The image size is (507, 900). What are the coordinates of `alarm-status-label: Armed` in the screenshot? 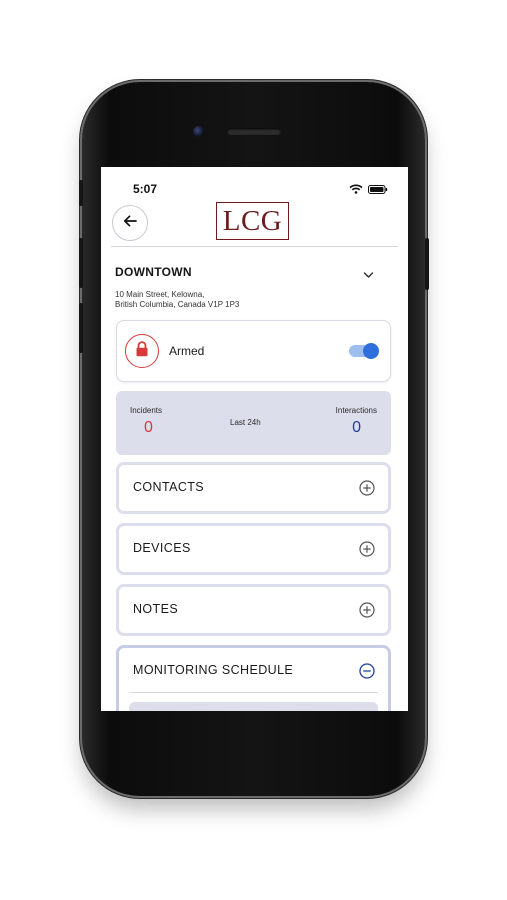 It's located at (187, 351).